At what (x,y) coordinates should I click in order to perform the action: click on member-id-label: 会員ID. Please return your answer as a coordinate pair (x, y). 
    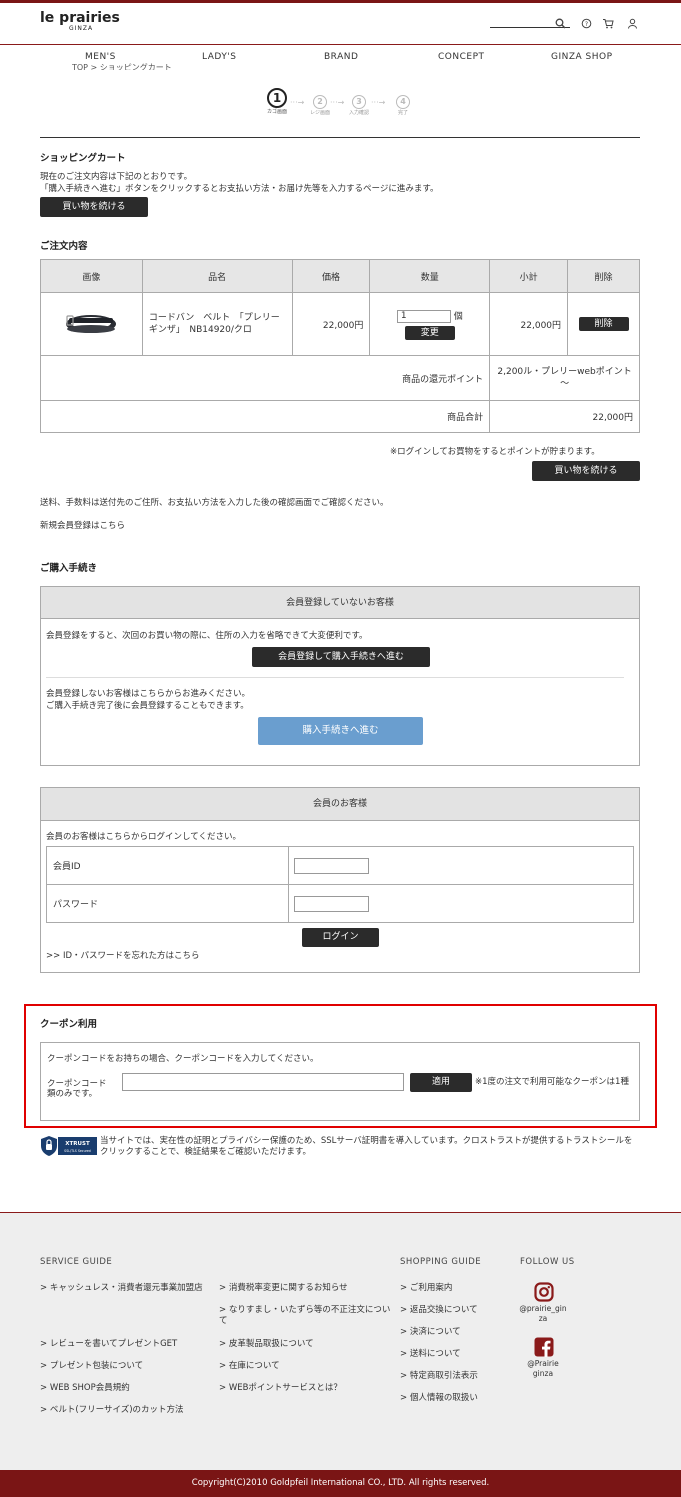
    Looking at the image, I should click on (167, 865).